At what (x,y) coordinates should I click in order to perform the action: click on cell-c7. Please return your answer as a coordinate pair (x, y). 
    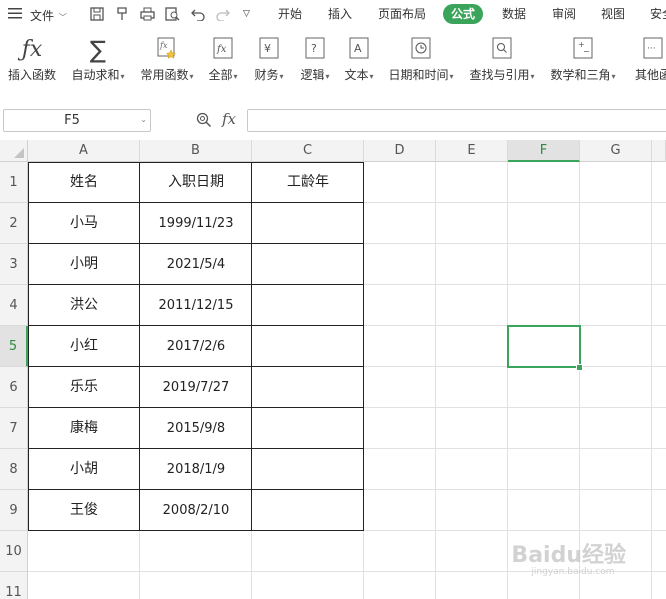
    Looking at the image, I should click on (308, 428).